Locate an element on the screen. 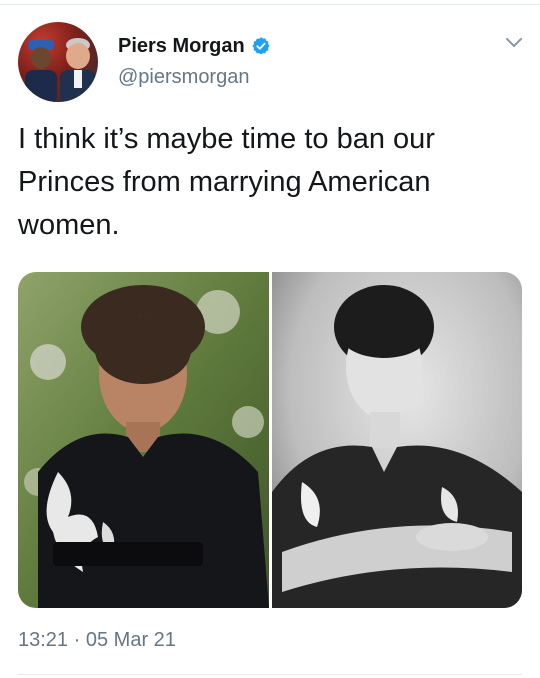  author-handle: @piersmorgan is located at coordinates (183, 77).